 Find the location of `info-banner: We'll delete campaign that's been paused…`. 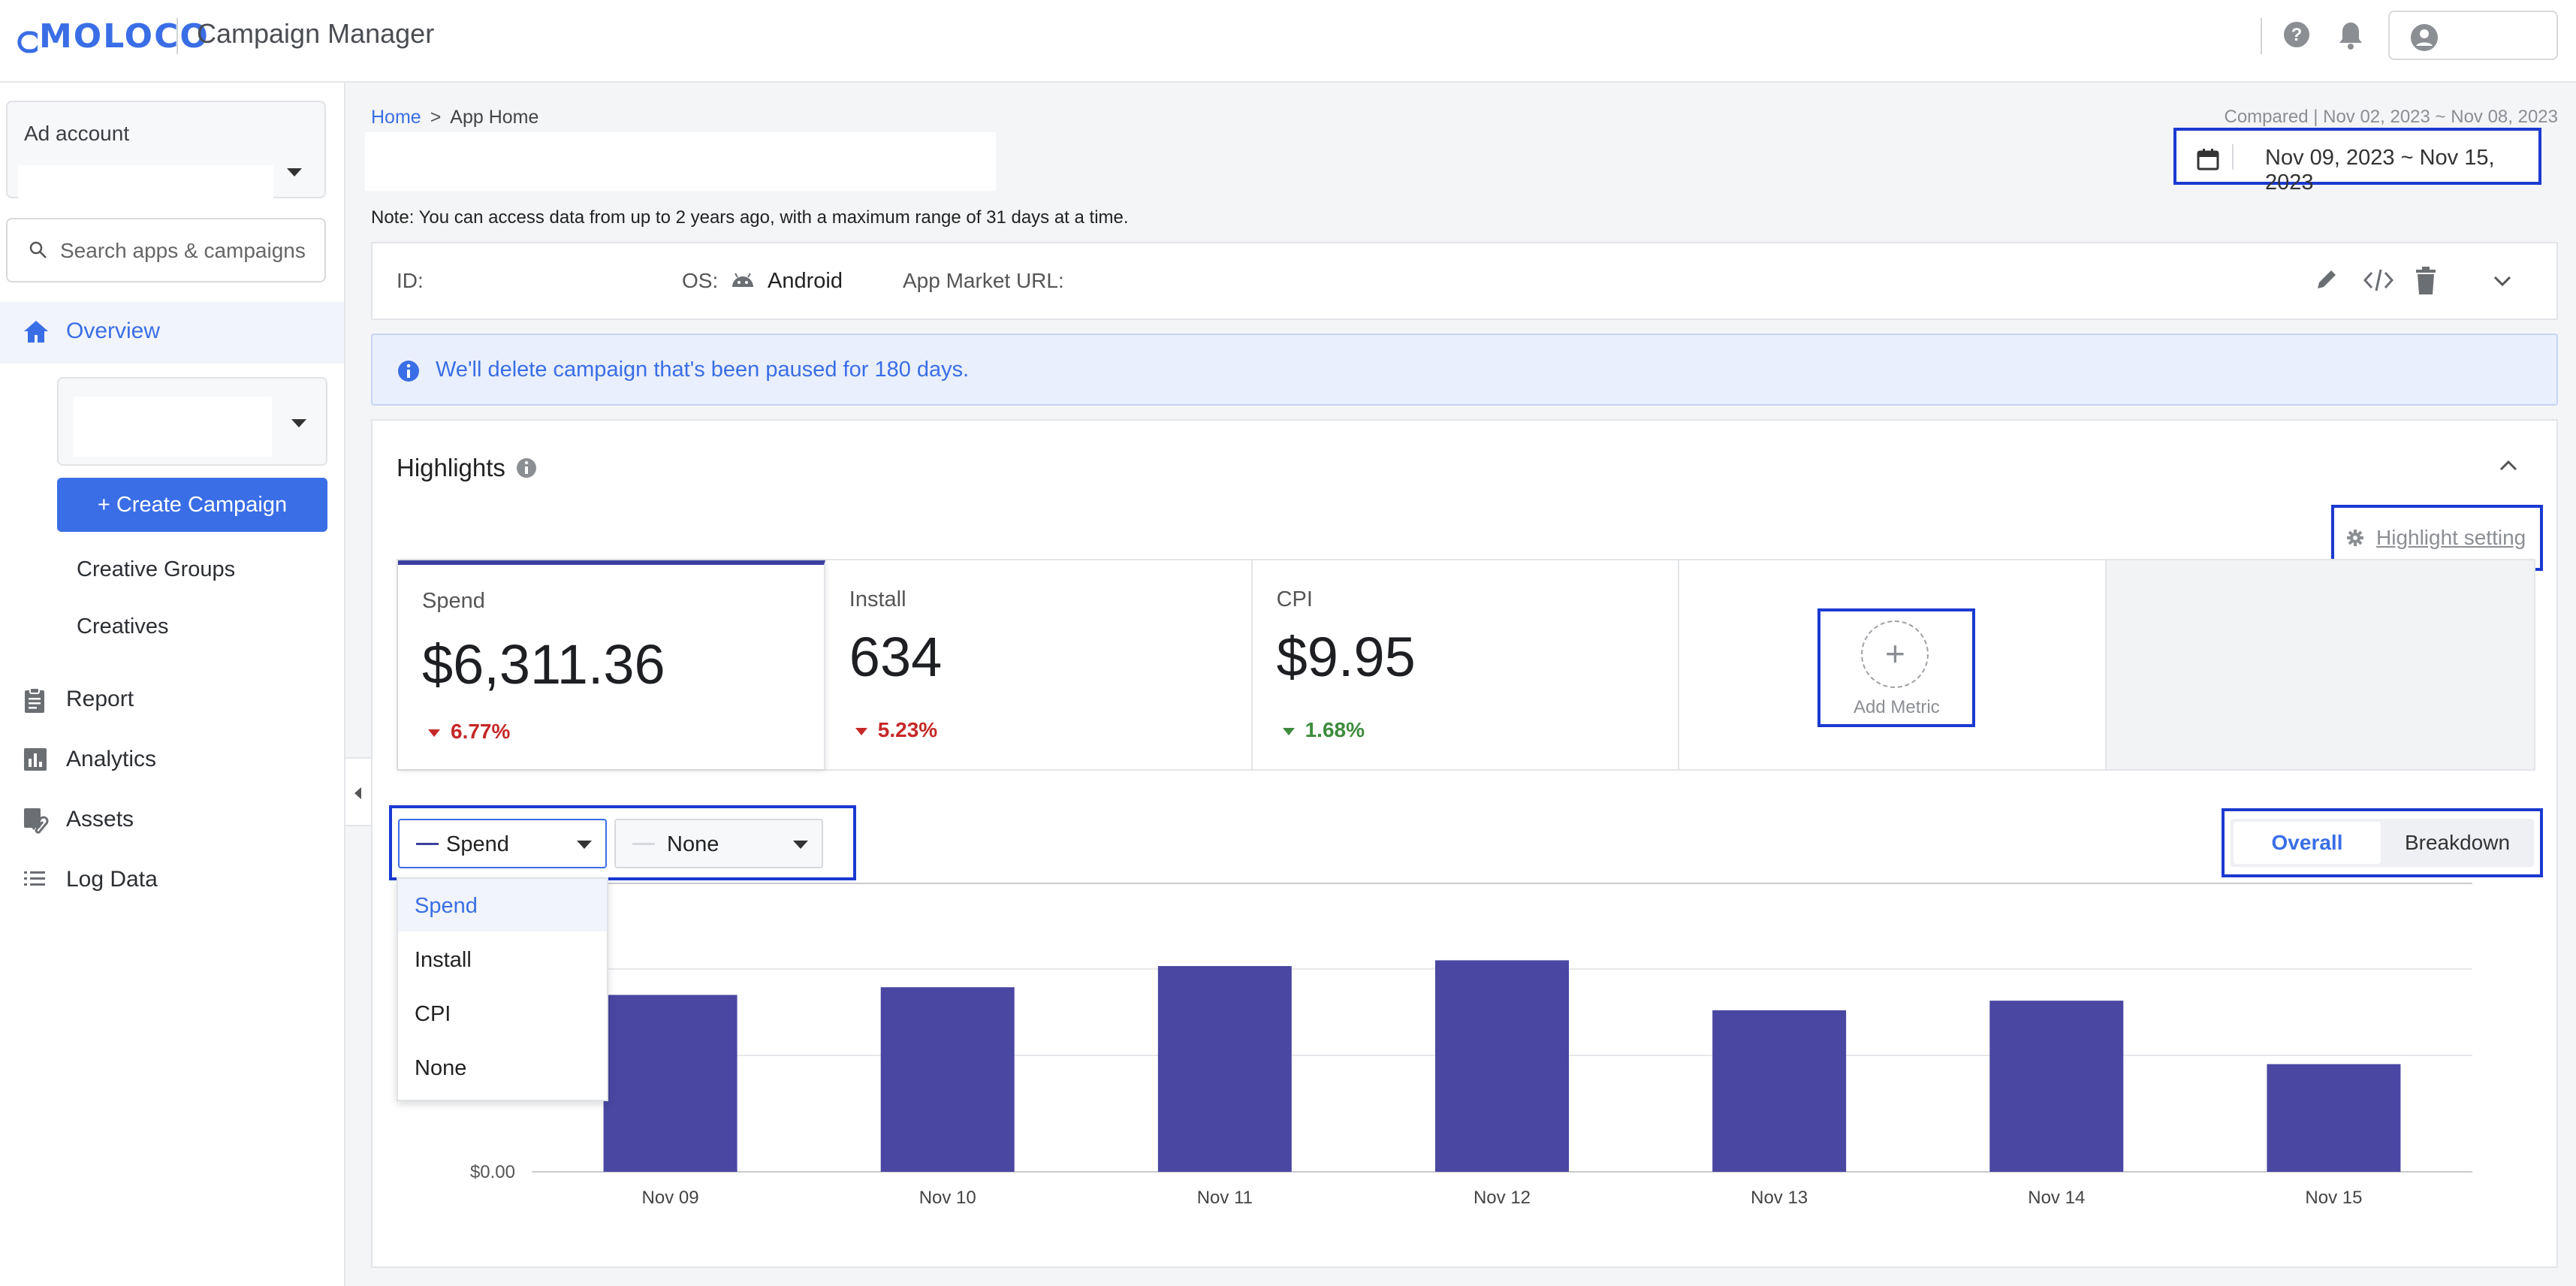

info-banner: We'll delete campaign that's been paused… is located at coordinates (1464, 370).